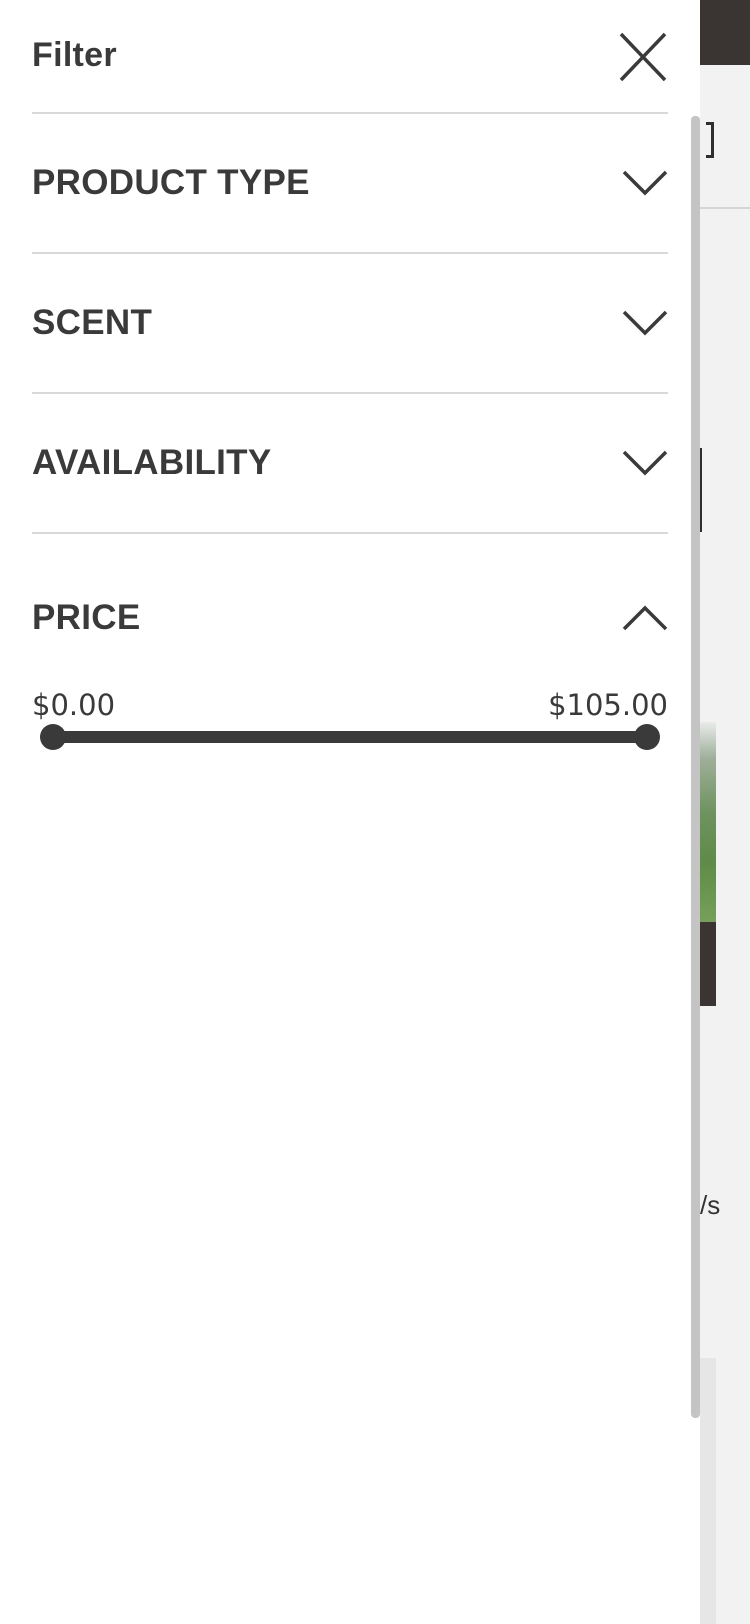 The image size is (750, 1624). Describe the element at coordinates (86, 617) in the screenshot. I see `filter-section-label: PRICE` at that location.